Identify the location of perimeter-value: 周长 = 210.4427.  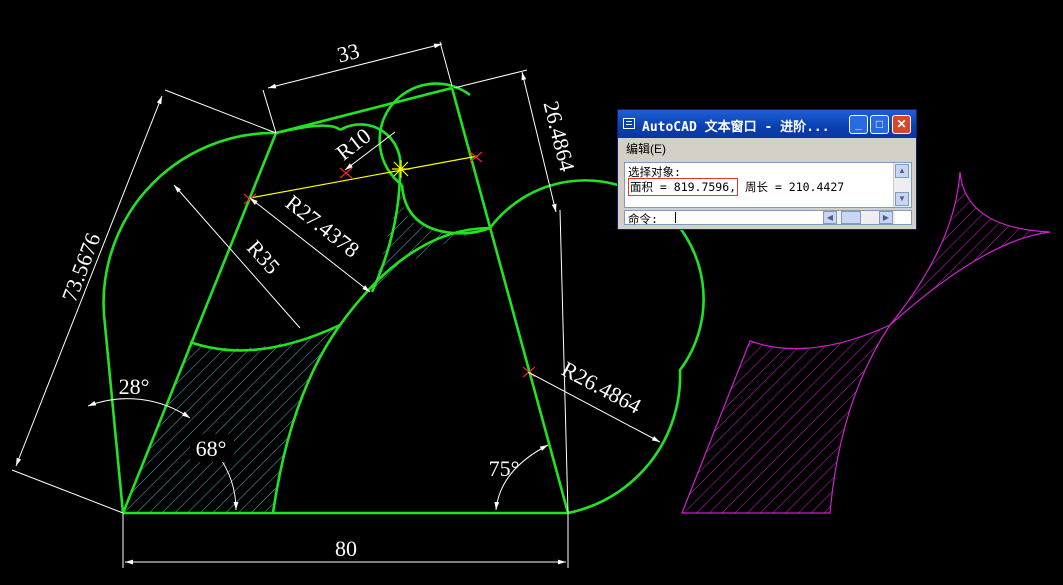
(791, 187).